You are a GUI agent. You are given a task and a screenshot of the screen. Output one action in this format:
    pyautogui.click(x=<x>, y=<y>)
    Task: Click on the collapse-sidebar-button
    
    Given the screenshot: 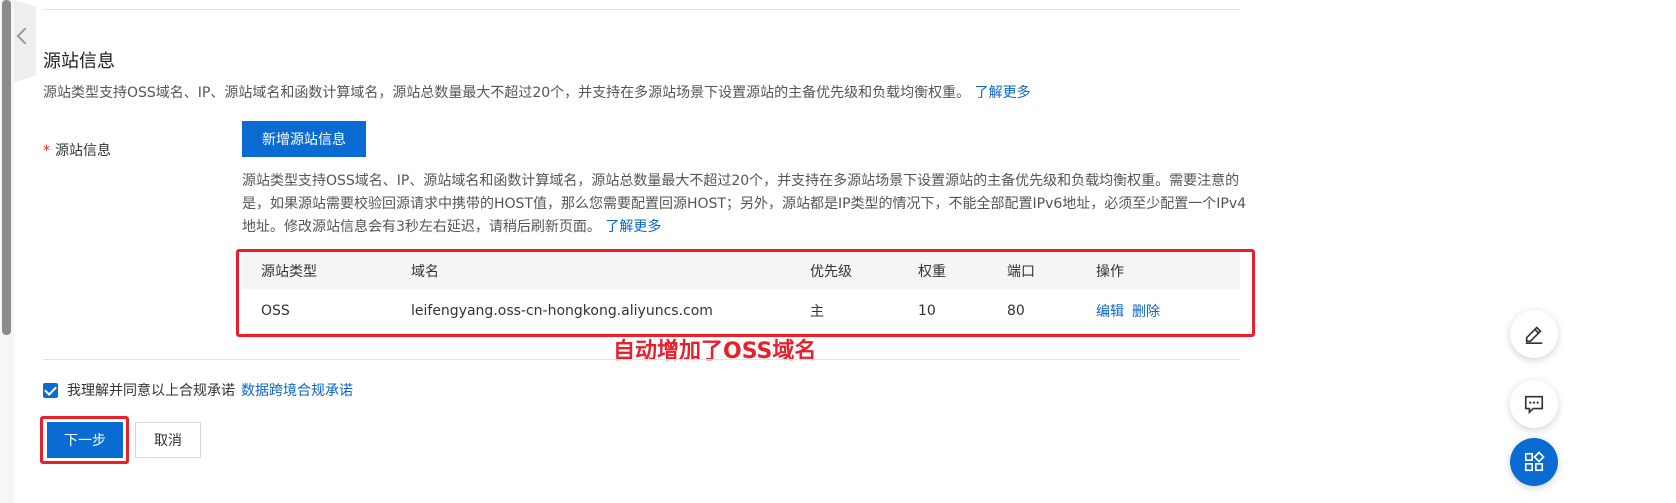 What is the action you would take?
    pyautogui.click(x=25, y=41)
    